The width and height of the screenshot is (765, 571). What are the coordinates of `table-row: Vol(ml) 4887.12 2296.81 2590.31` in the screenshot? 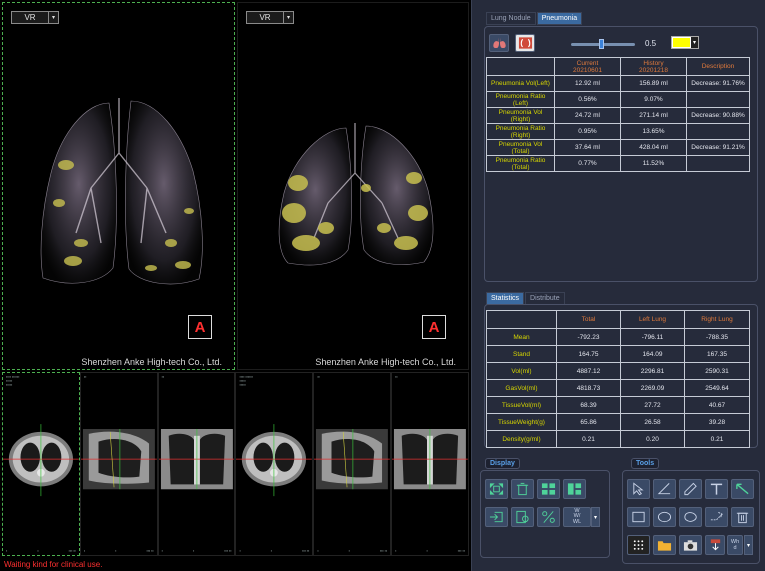 It's located at (618, 371).